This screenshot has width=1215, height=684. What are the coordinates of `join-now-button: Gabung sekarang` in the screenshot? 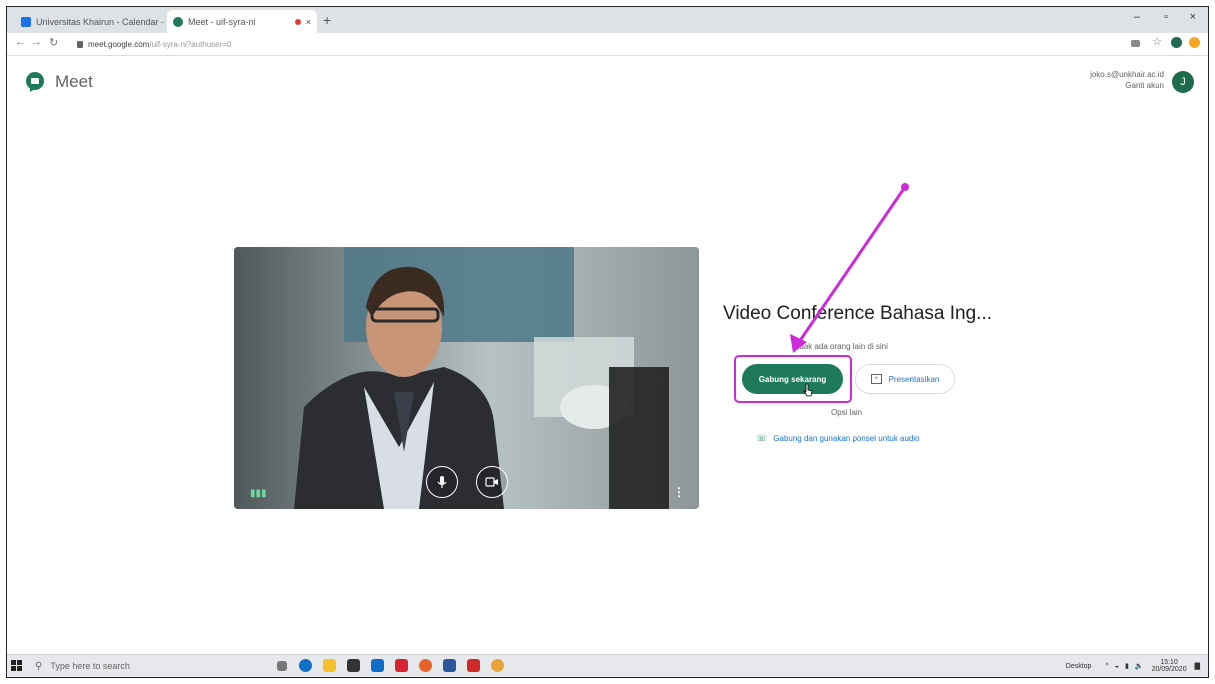 It's located at (792, 379).